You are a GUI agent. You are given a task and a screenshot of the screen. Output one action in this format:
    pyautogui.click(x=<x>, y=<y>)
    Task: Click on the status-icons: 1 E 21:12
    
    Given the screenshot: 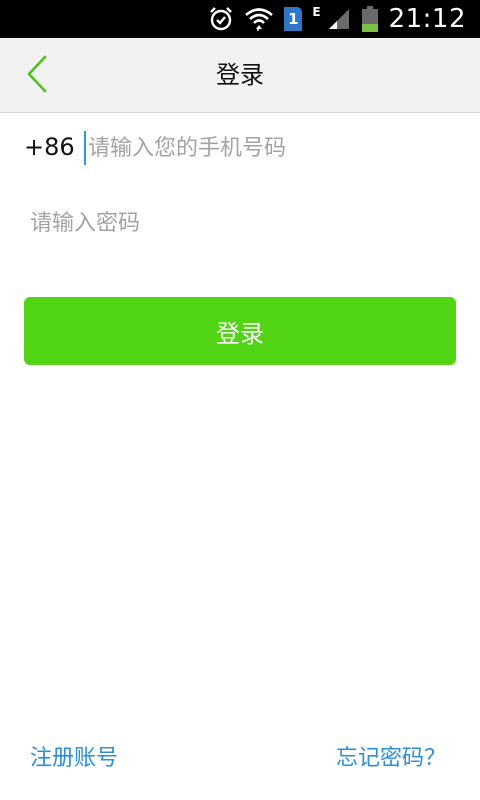 What is the action you would take?
    pyautogui.click(x=337, y=19)
    